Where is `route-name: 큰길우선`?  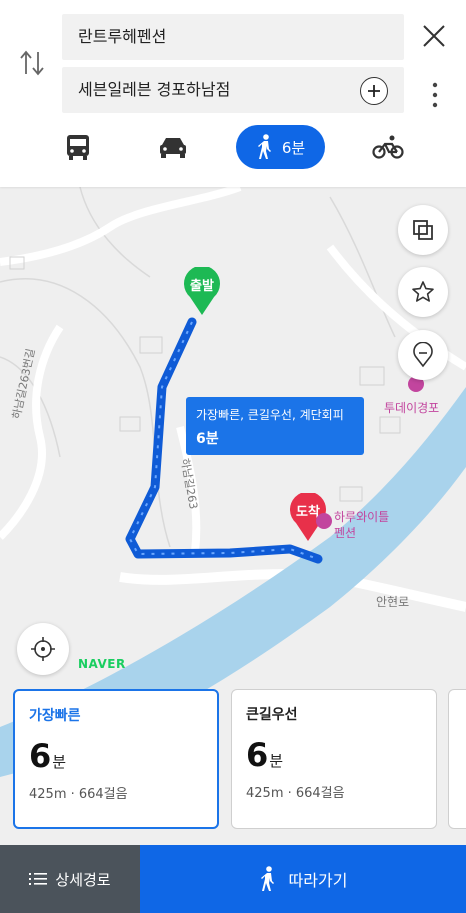
route-name: 큰길우선 is located at coordinates (272, 715).